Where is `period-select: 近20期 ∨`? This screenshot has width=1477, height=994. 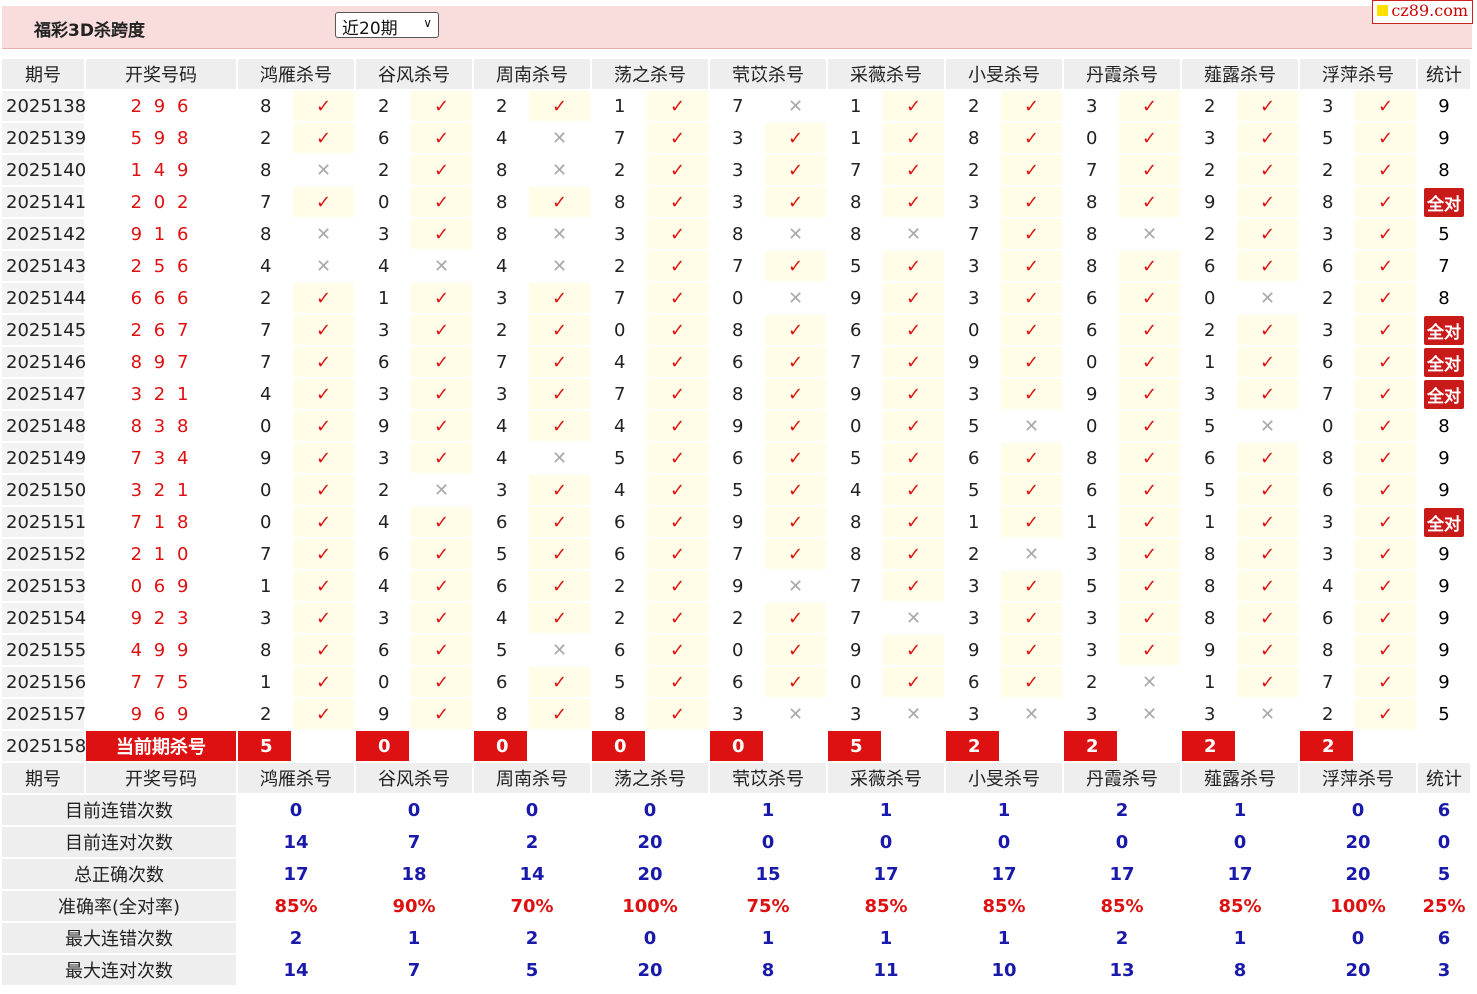
period-select: 近20期 ∨ is located at coordinates (387, 25).